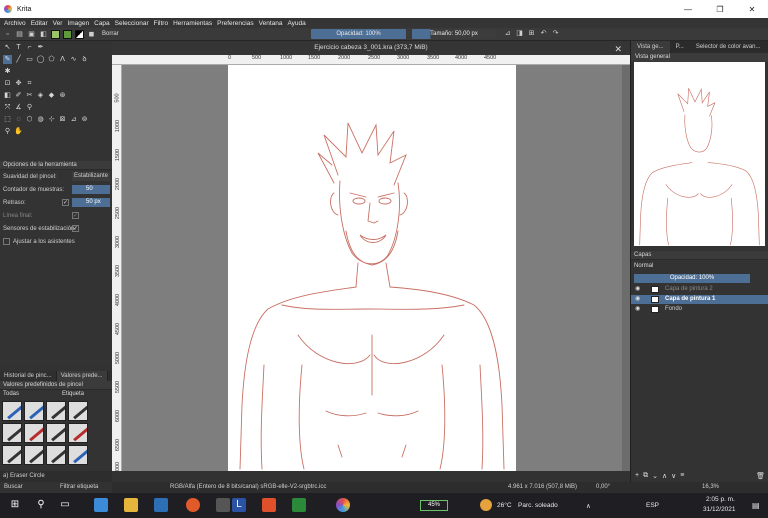 The image size is (768, 518). What do you see at coordinates (15, 23) in the screenshot?
I see `menu-archivo: Archivo` at bounding box center [15, 23].